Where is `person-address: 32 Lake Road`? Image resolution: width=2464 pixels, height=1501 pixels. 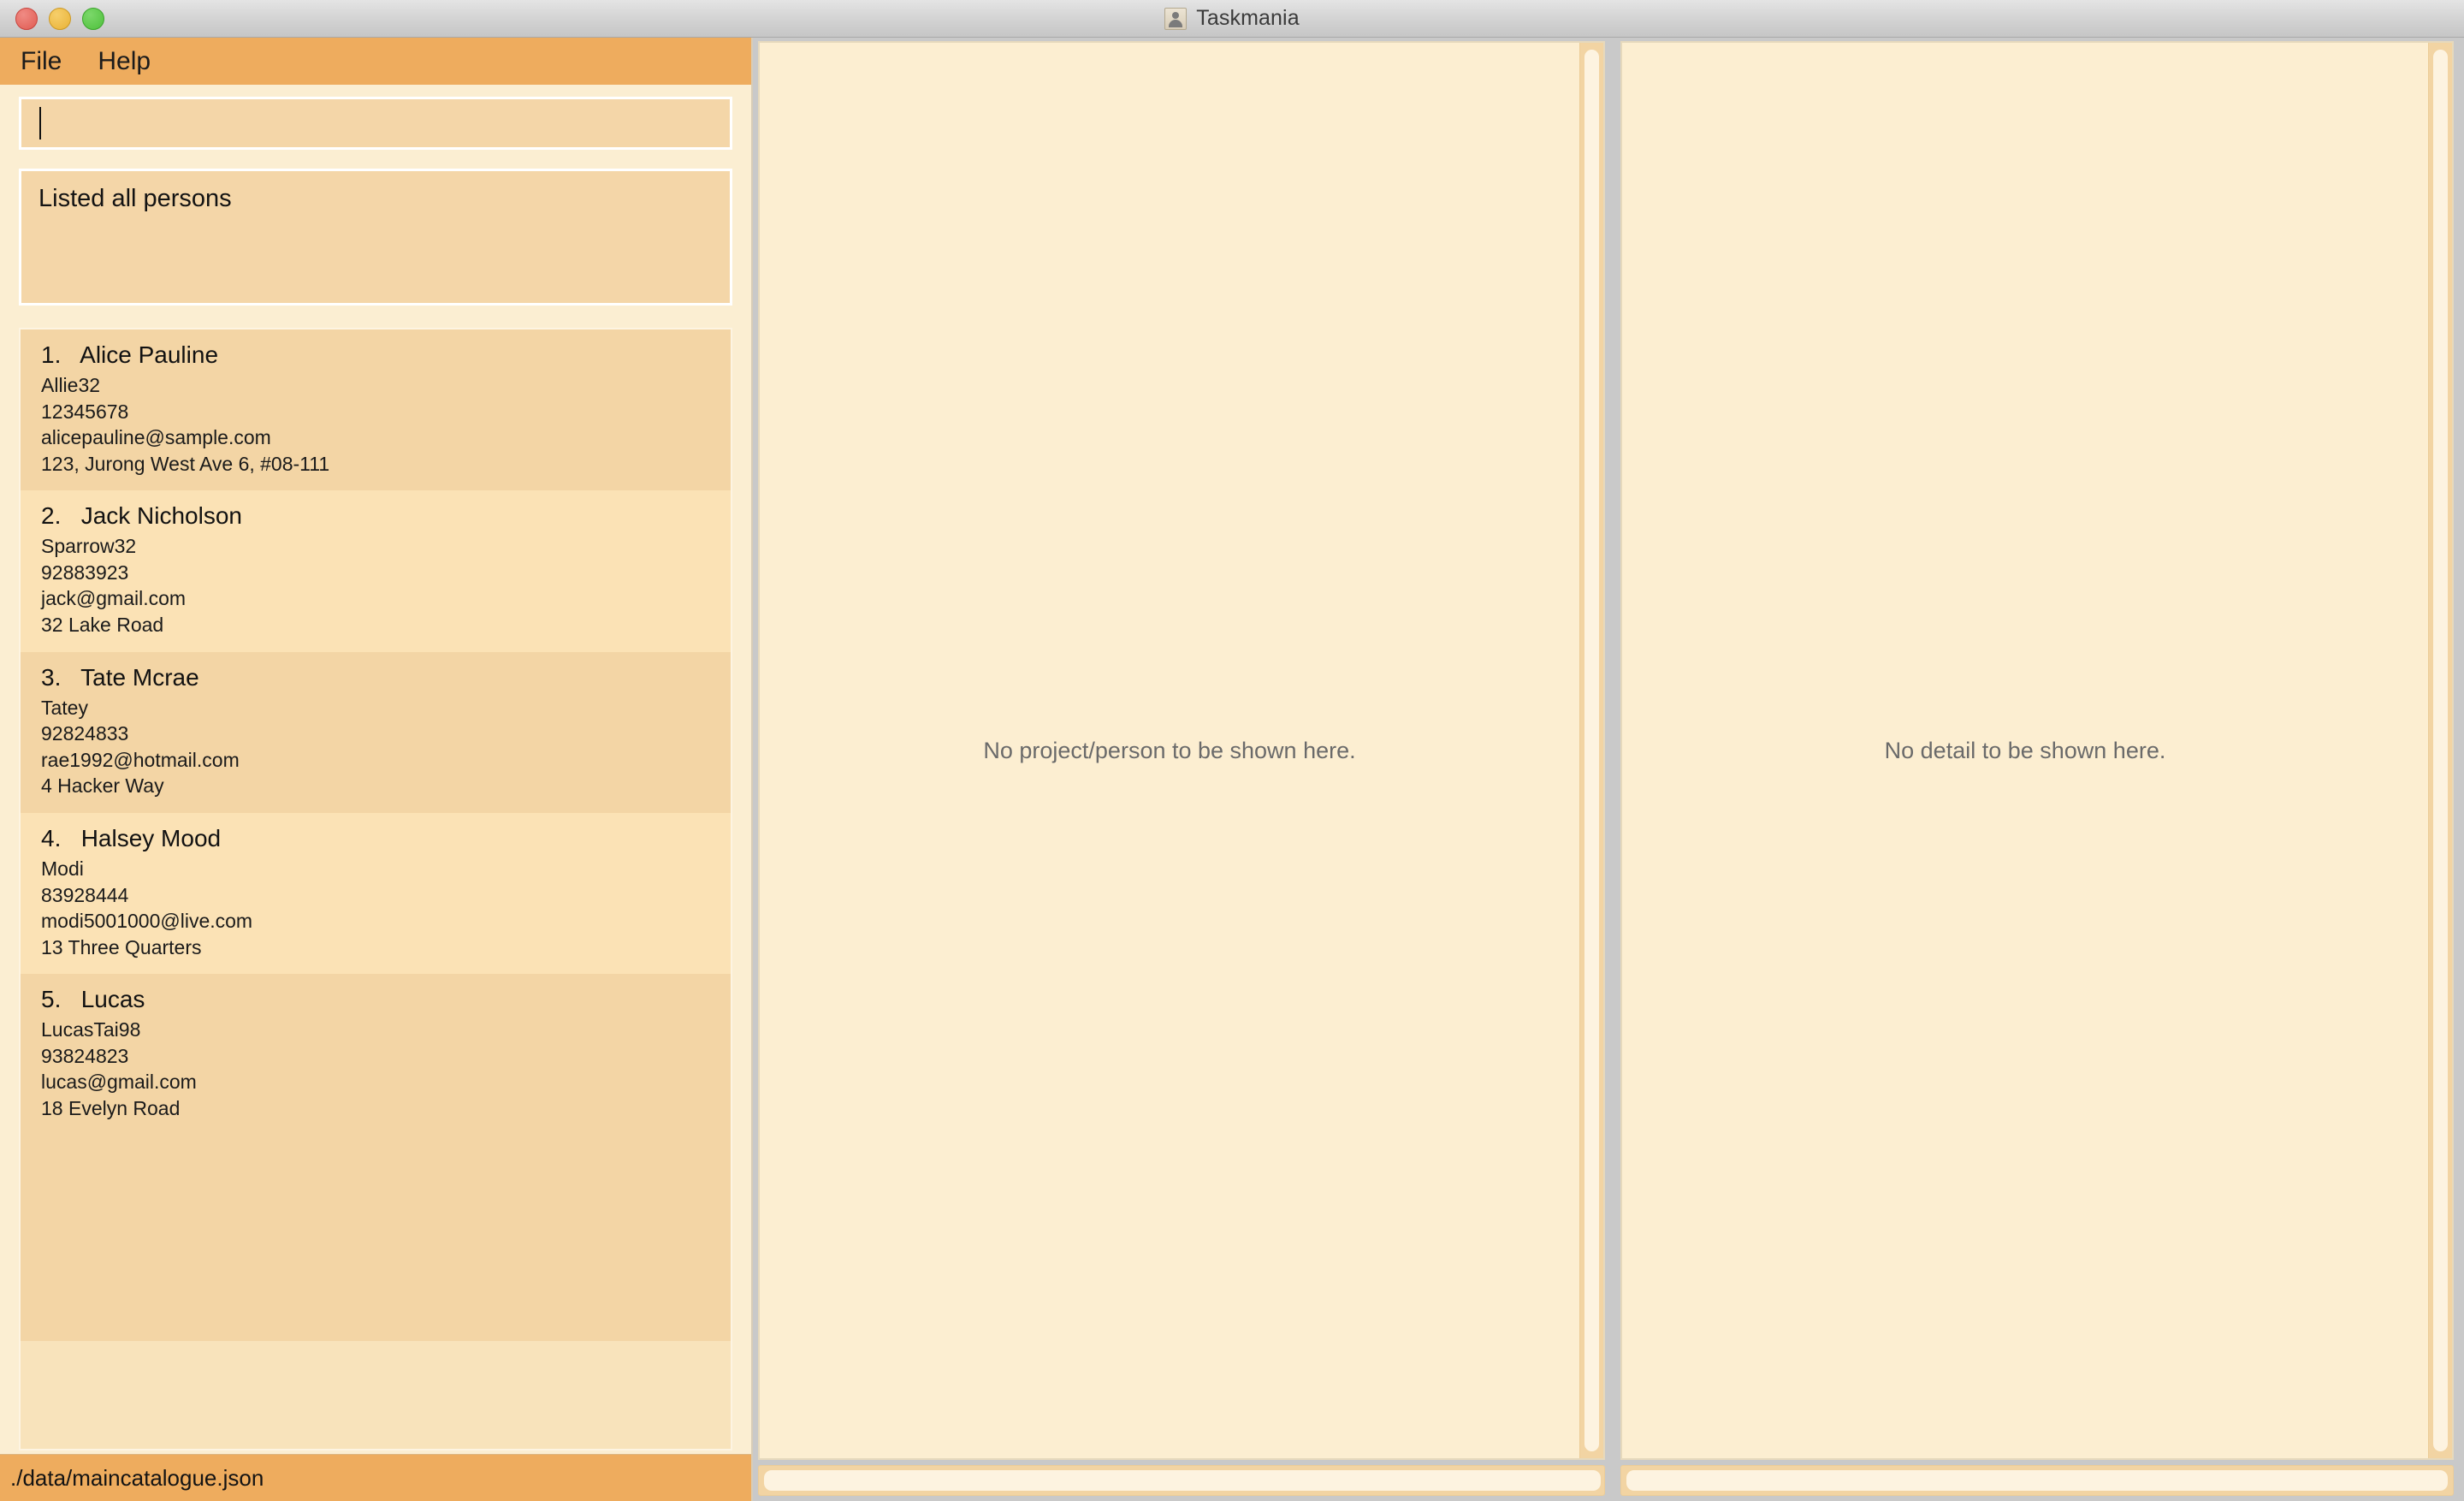
person-address: 32 Lake Road is located at coordinates (102, 625).